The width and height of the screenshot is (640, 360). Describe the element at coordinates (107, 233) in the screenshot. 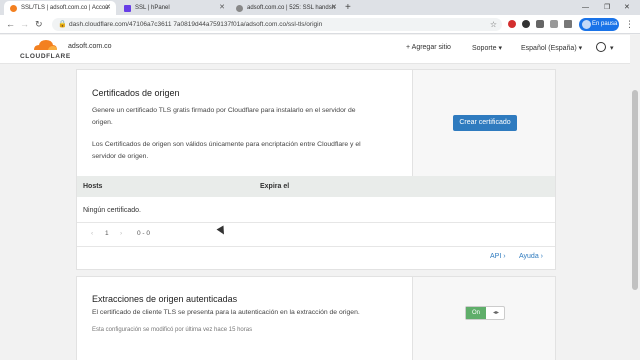

I see `page-number: 1` at that location.